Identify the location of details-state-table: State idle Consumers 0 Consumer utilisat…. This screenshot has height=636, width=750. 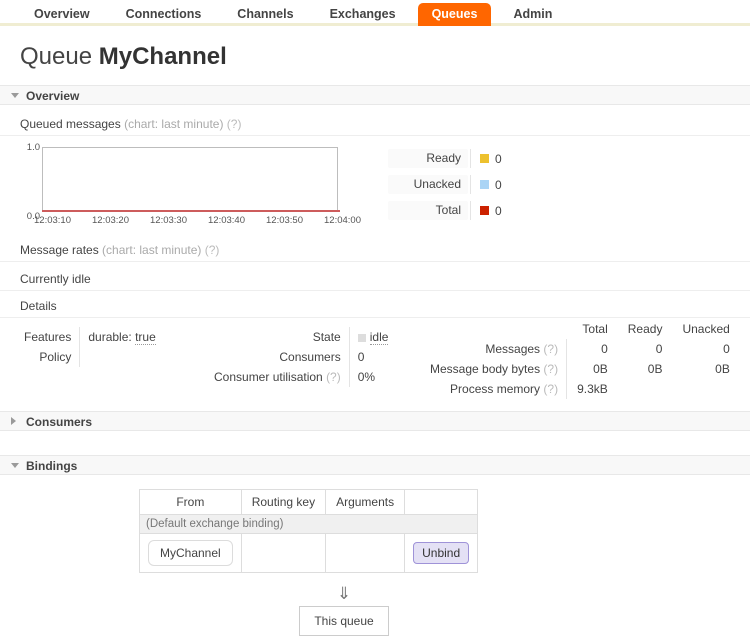
(303, 357).